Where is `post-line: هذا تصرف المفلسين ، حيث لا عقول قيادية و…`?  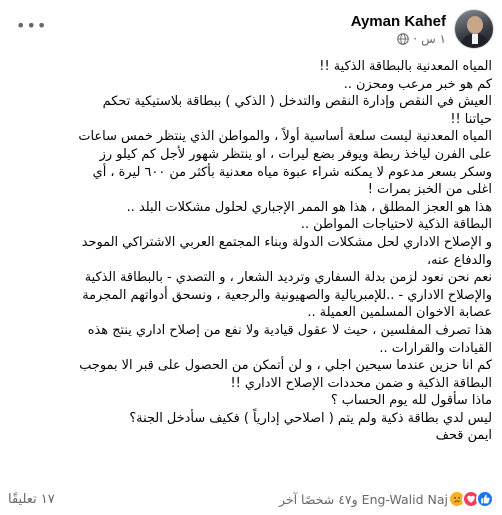
post-line: هذا تصرف المفلسين ، حيث لا عقول قيادية و… is located at coordinates (289, 330).